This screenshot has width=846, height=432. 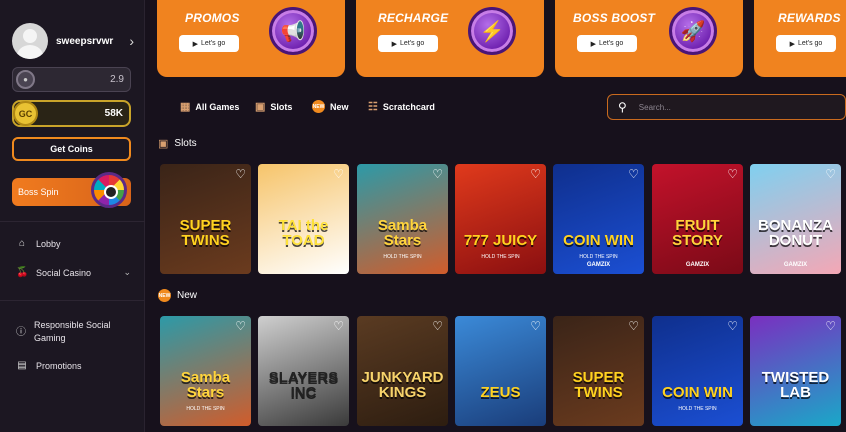 I want to click on section-heading-new: NEW New, so click(x=177, y=295).